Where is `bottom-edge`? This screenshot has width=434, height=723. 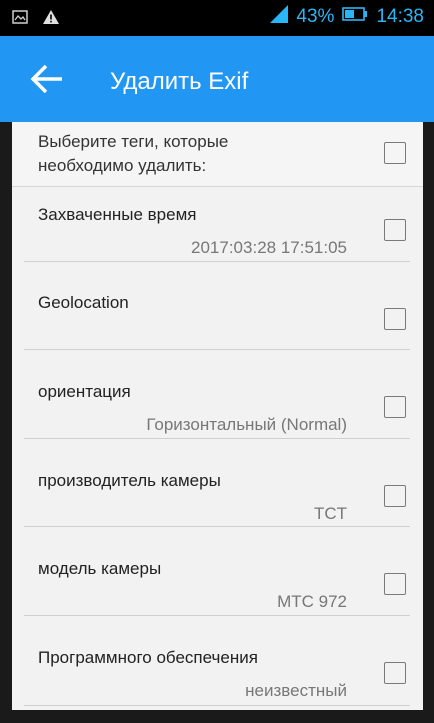
bottom-edge is located at coordinates (217, 716).